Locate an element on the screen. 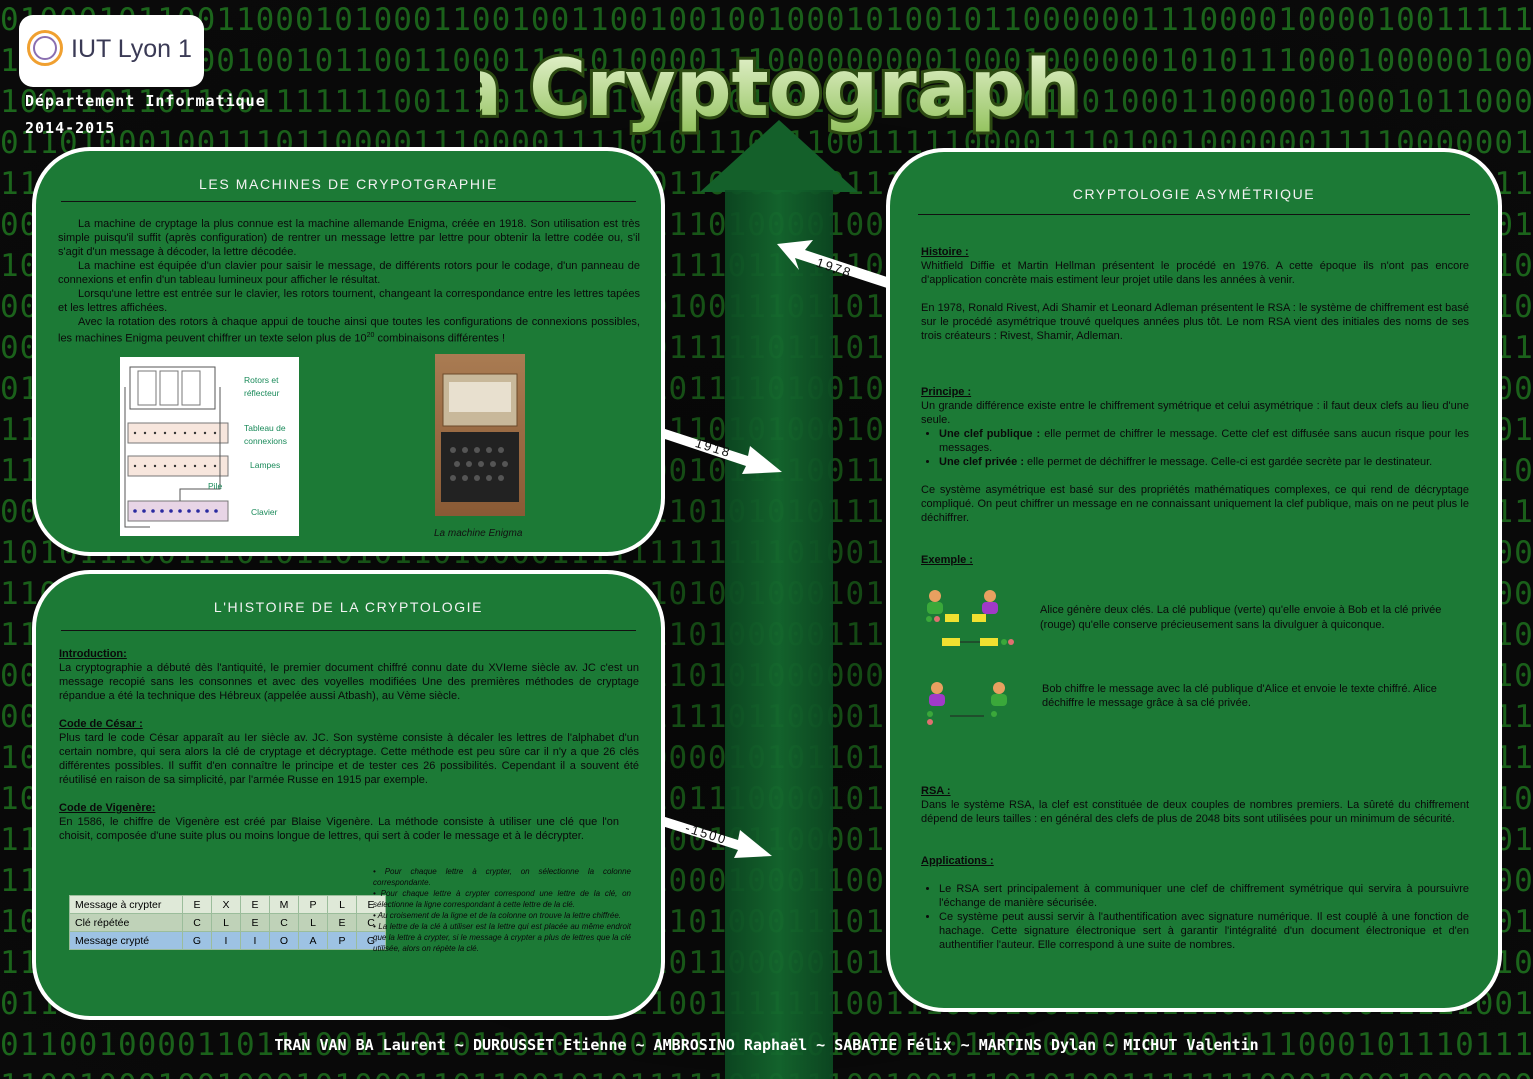 The width and height of the screenshot is (1533, 1079). arrow-1978: 1978 is located at coordinates (833, 264).